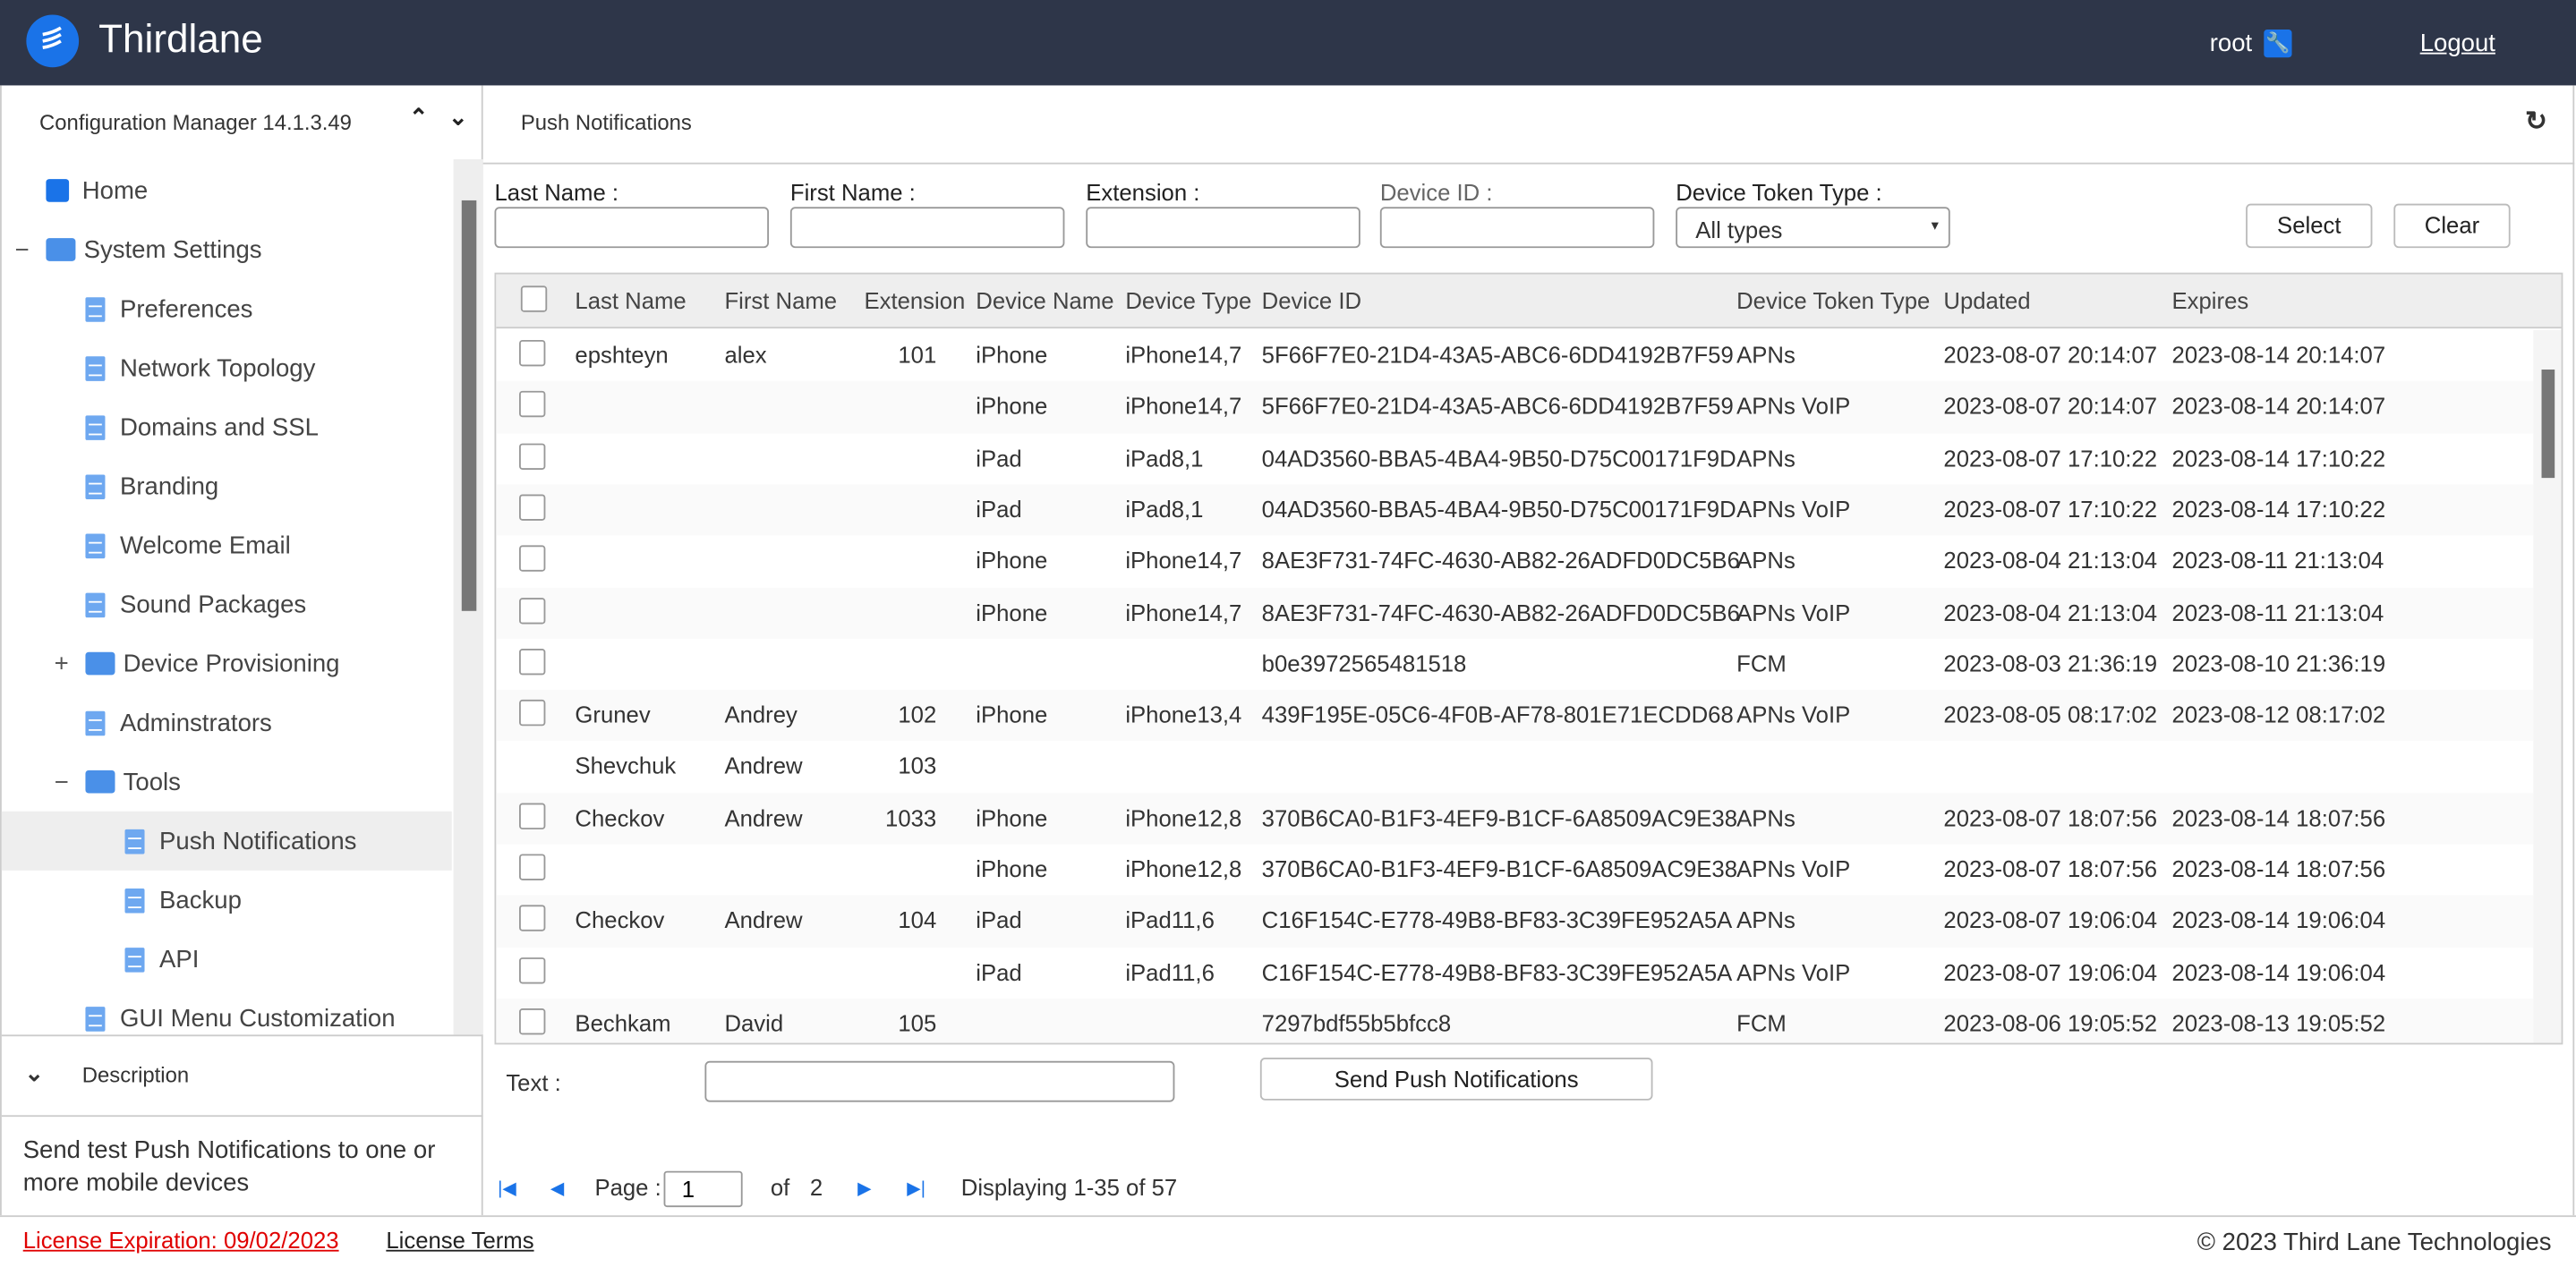  I want to click on chevron-down-icon: ⌄, so click(35, 1073).